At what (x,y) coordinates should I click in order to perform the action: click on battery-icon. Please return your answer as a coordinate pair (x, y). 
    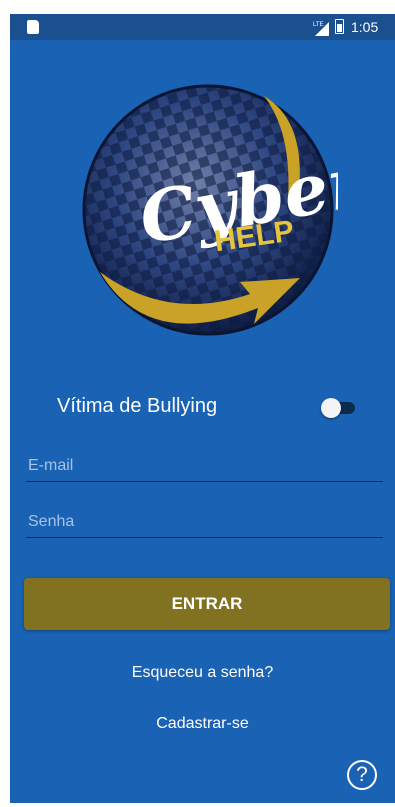
    Looking at the image, I should click on (339, 26).